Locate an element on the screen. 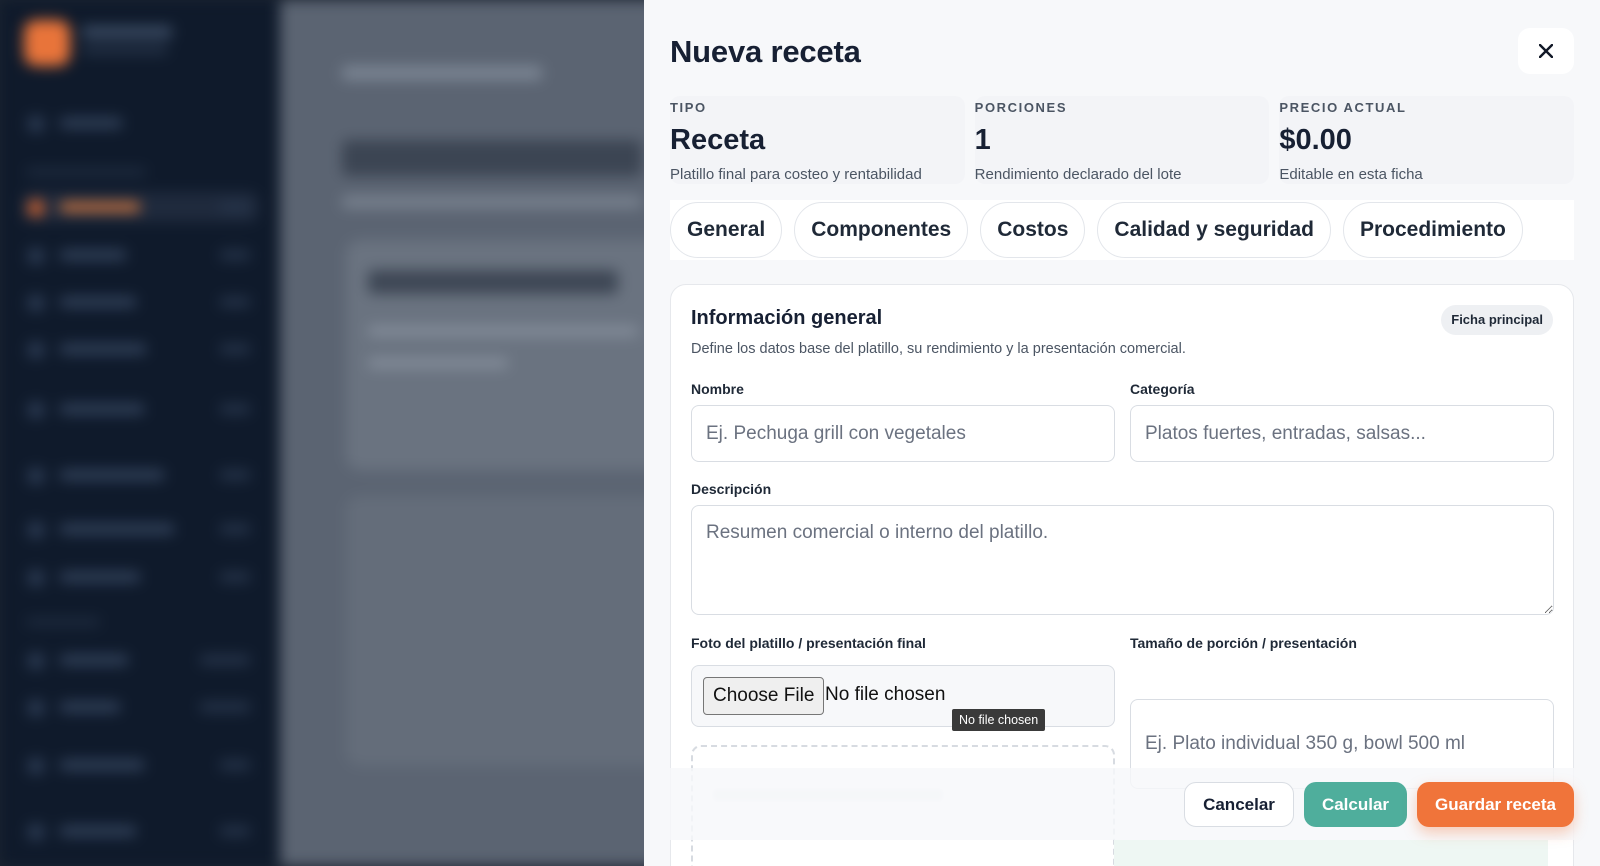 The height and width of the screenshot is (866, 1600). tab-procedimiento: Procedimiento is located at coordinates (1432, 230).